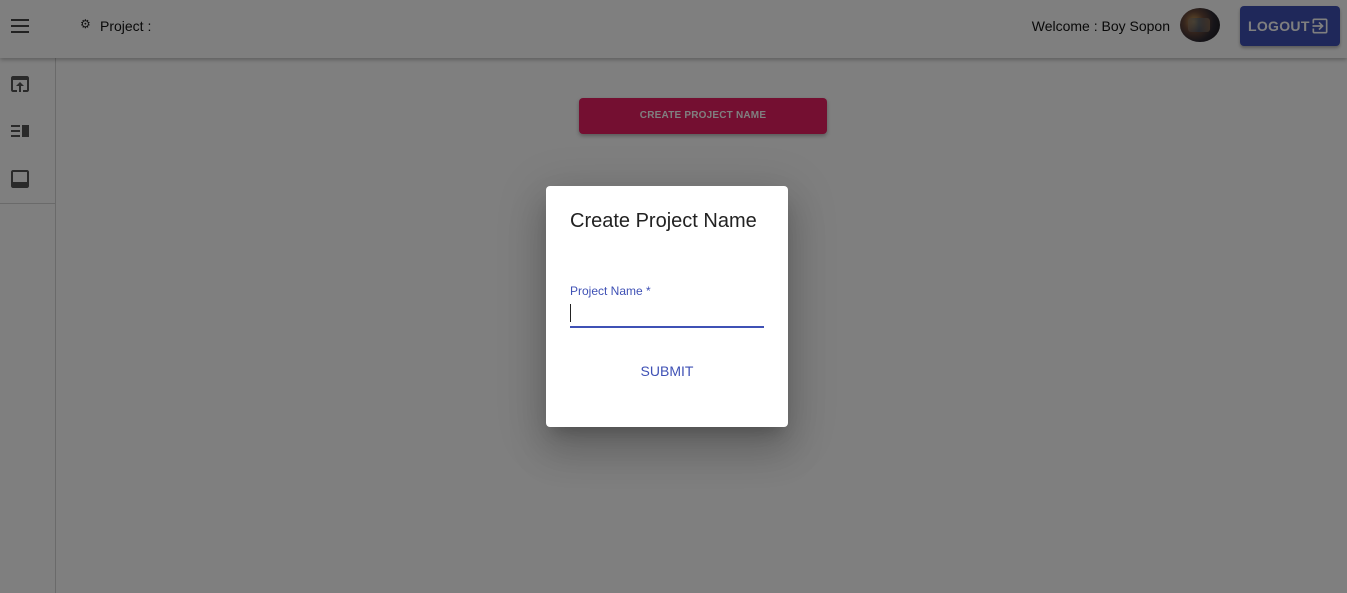 This screenshot has height=593, width=1347. What do you see at coordinates (610, 291) in the screenshot?
I see `project-name-label: Project Name *` at bounding box center [610, 291].